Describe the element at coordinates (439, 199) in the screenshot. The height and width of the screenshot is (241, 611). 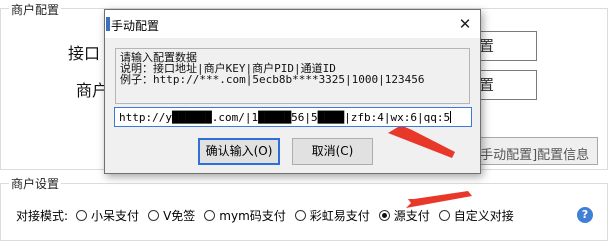
I see `arrow-to-yuan-radio` at that location.